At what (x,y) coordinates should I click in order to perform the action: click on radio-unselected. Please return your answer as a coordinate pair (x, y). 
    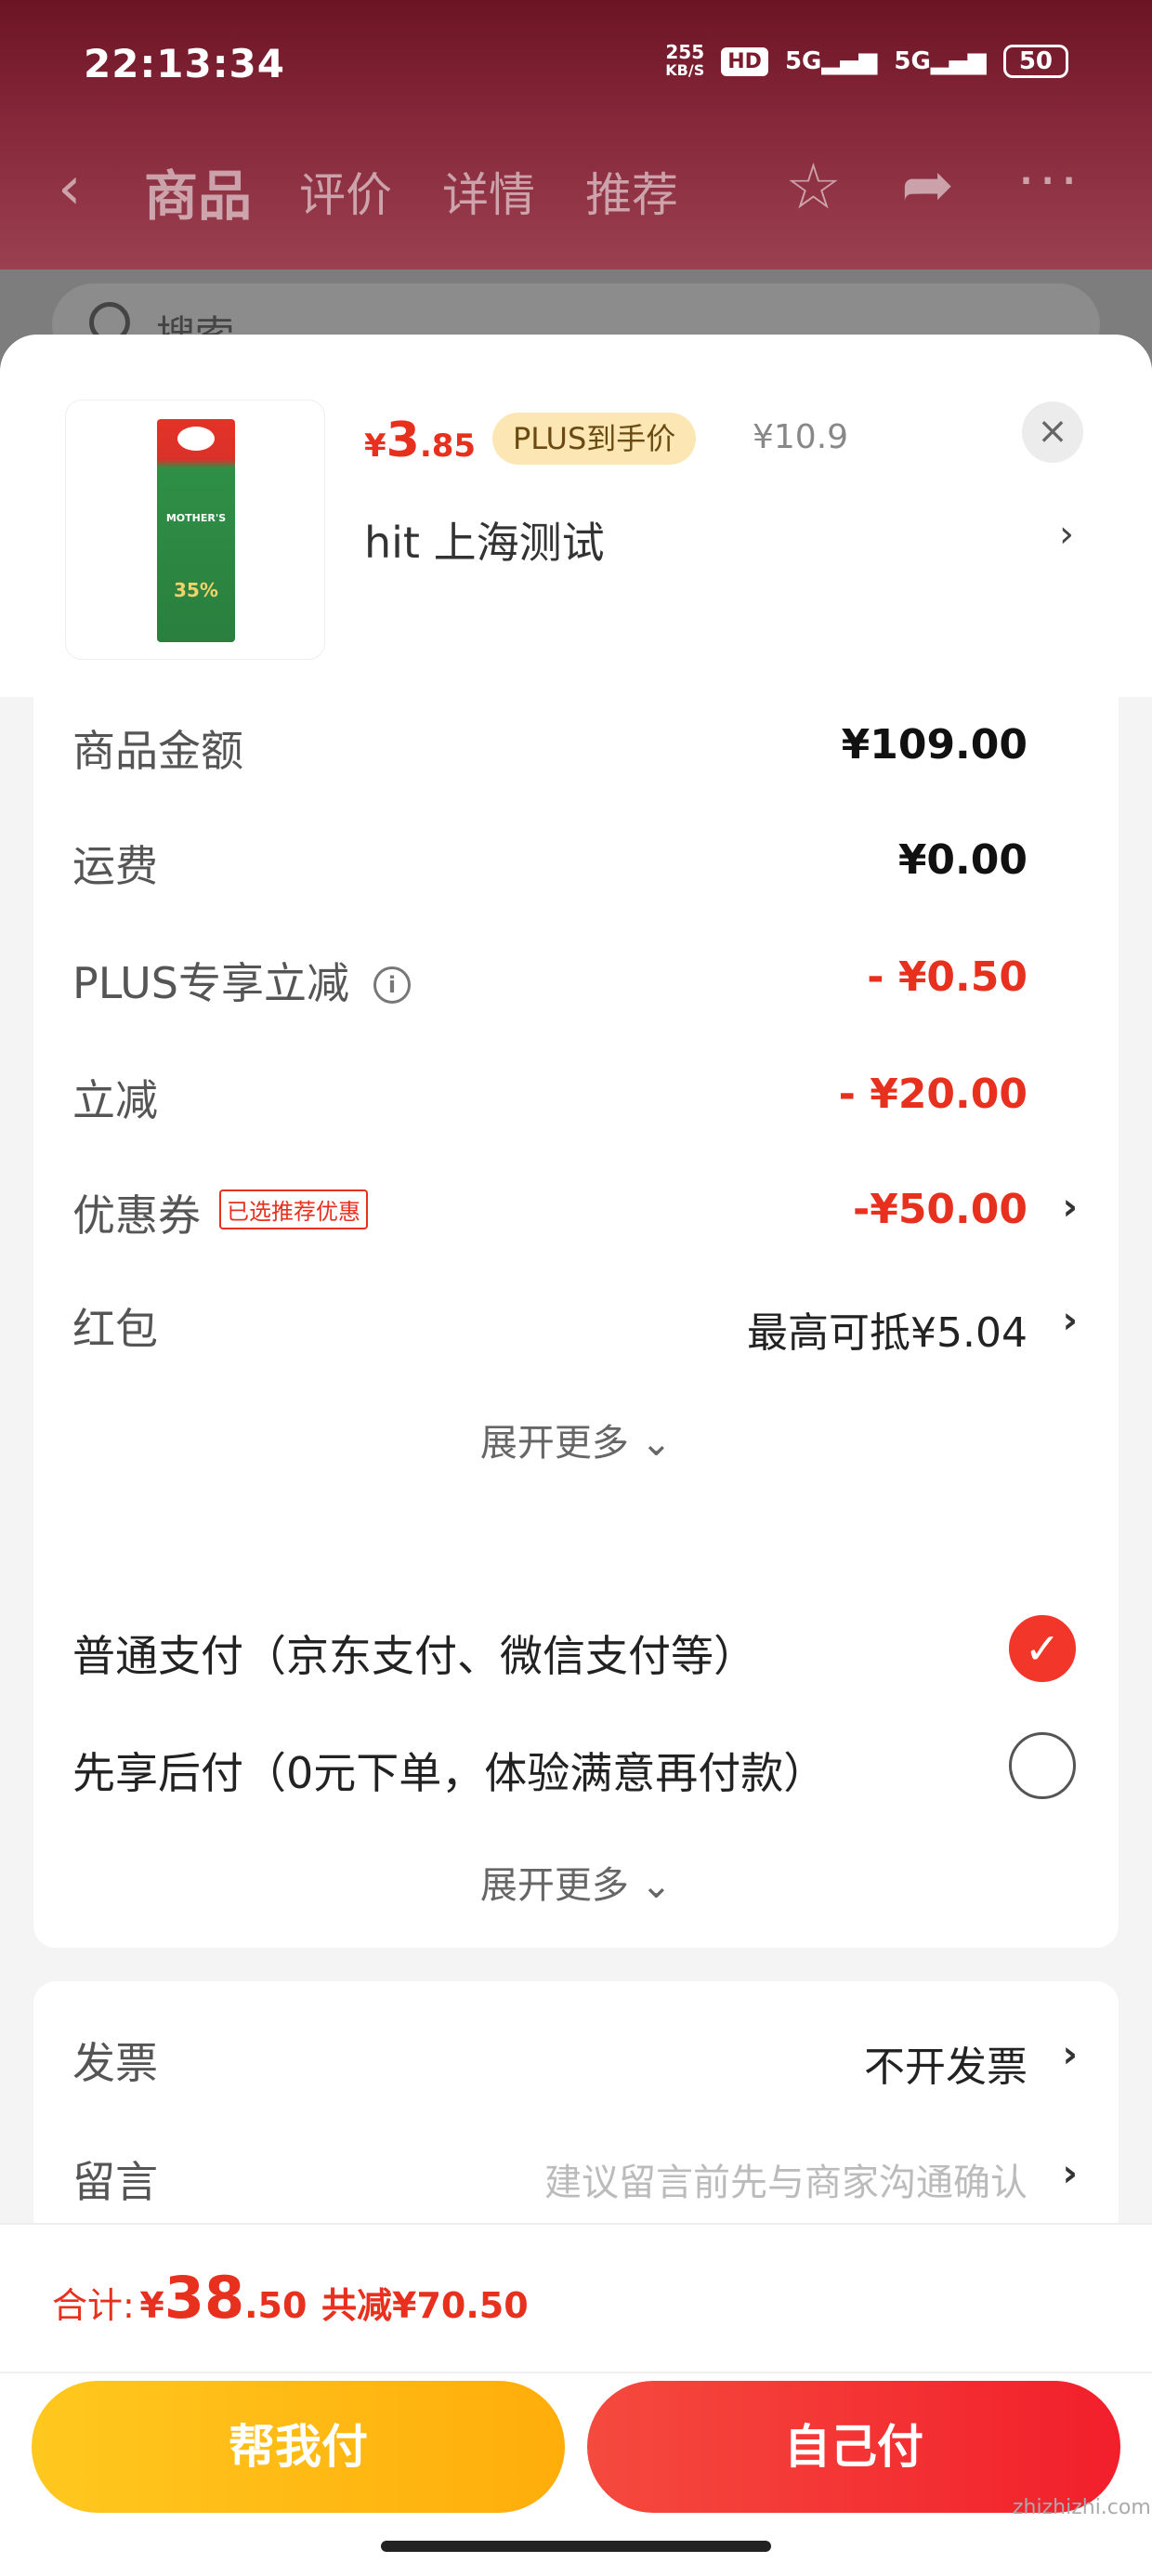
    Looking at the image, I should click on (1042, 1765).